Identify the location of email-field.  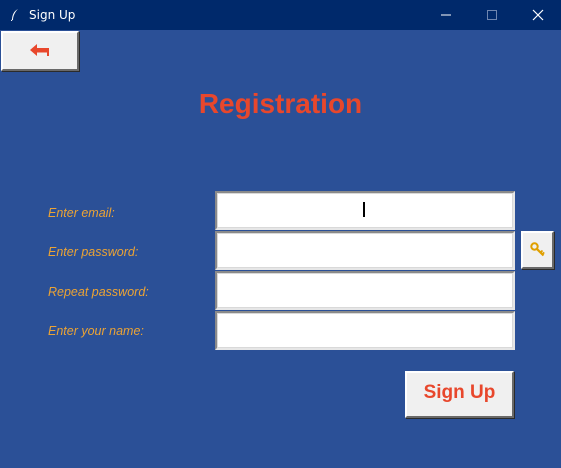
(365, 210).